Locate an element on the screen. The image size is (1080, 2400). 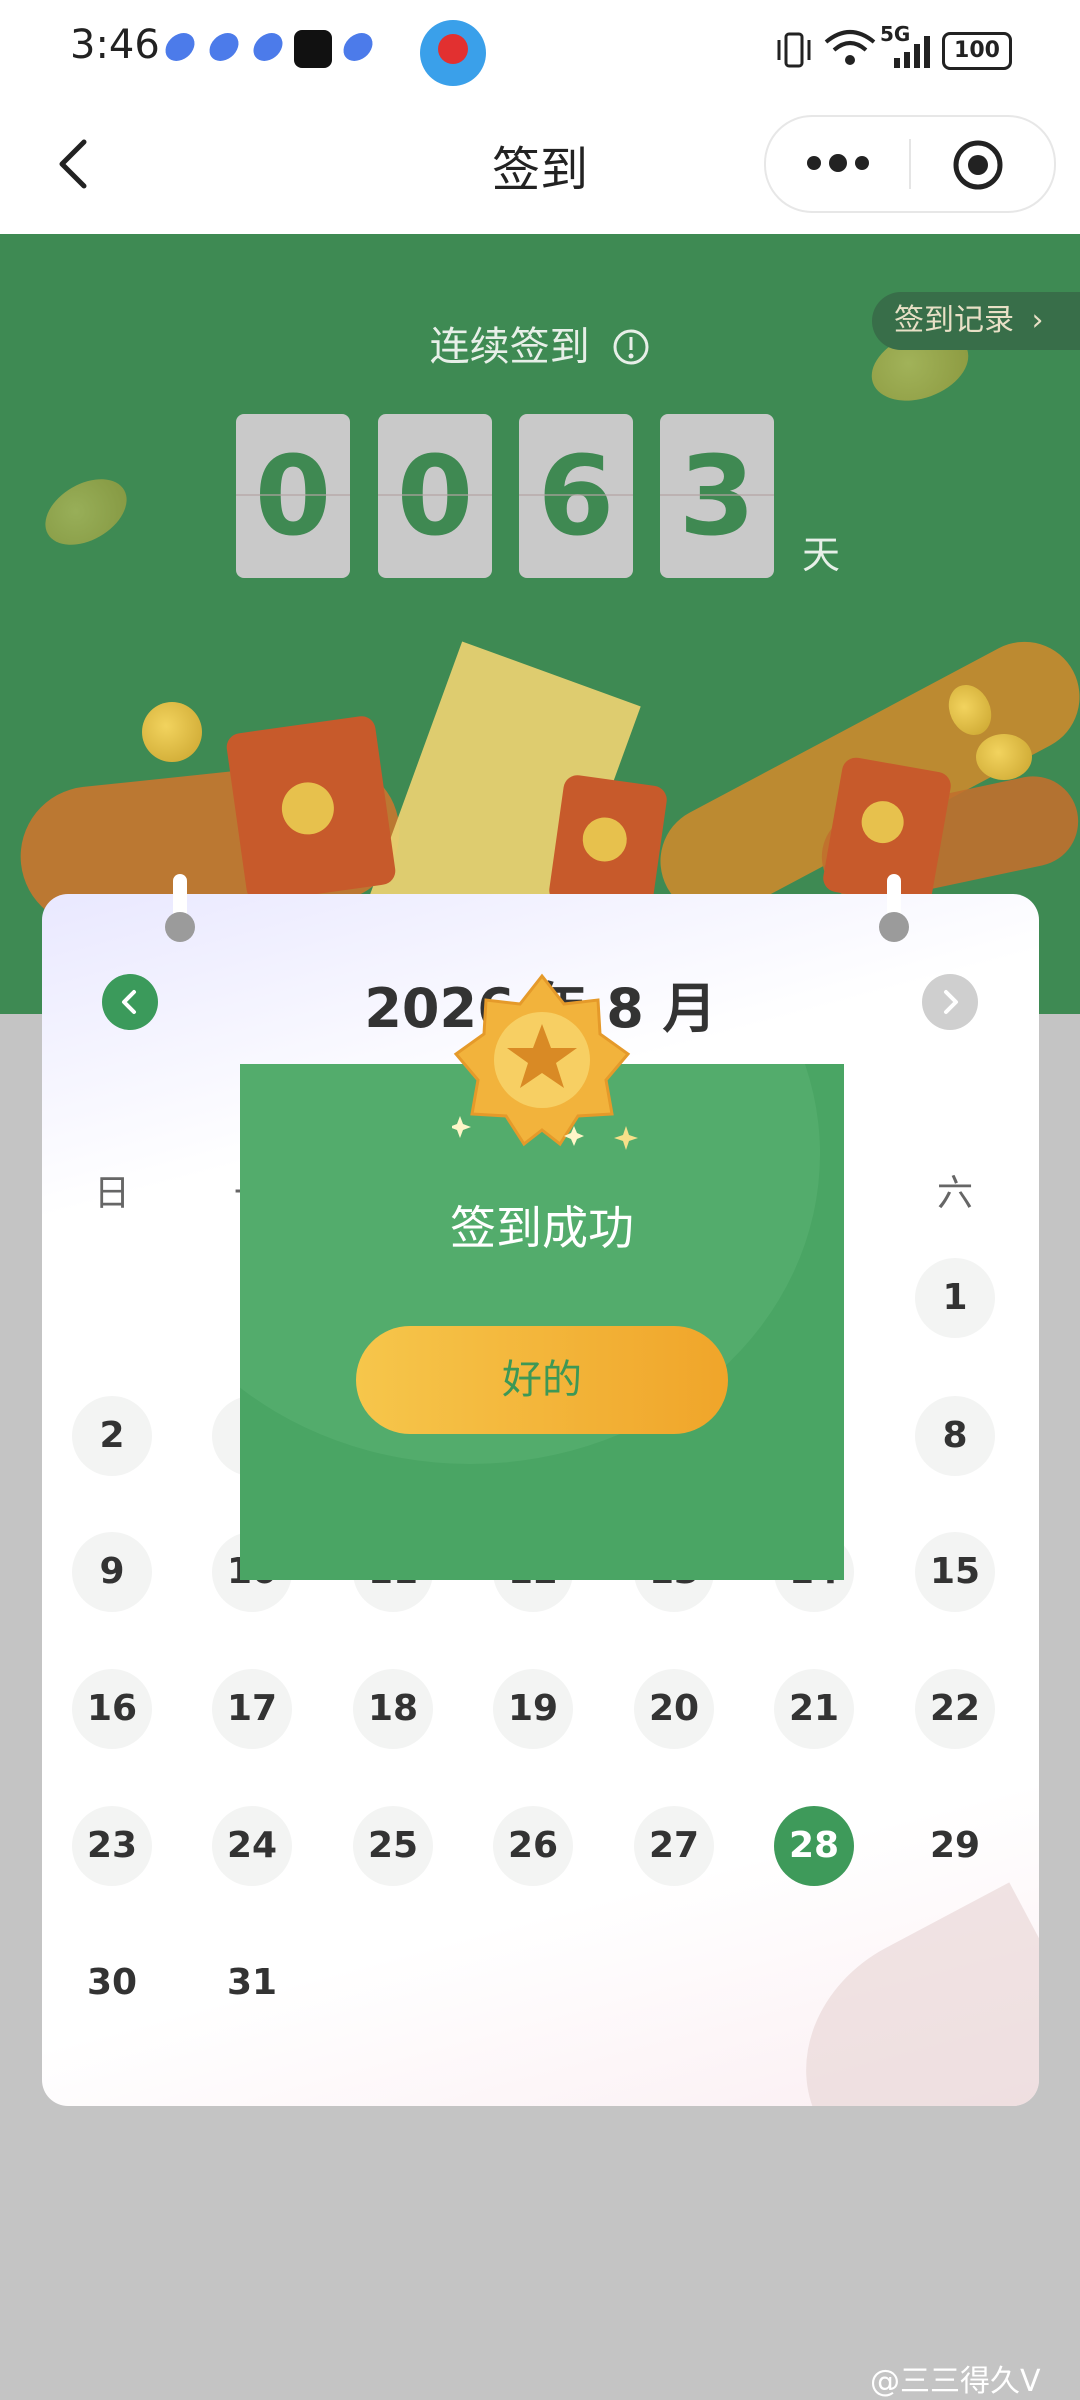
prev-month-button is located at coordinates (130, 1002).